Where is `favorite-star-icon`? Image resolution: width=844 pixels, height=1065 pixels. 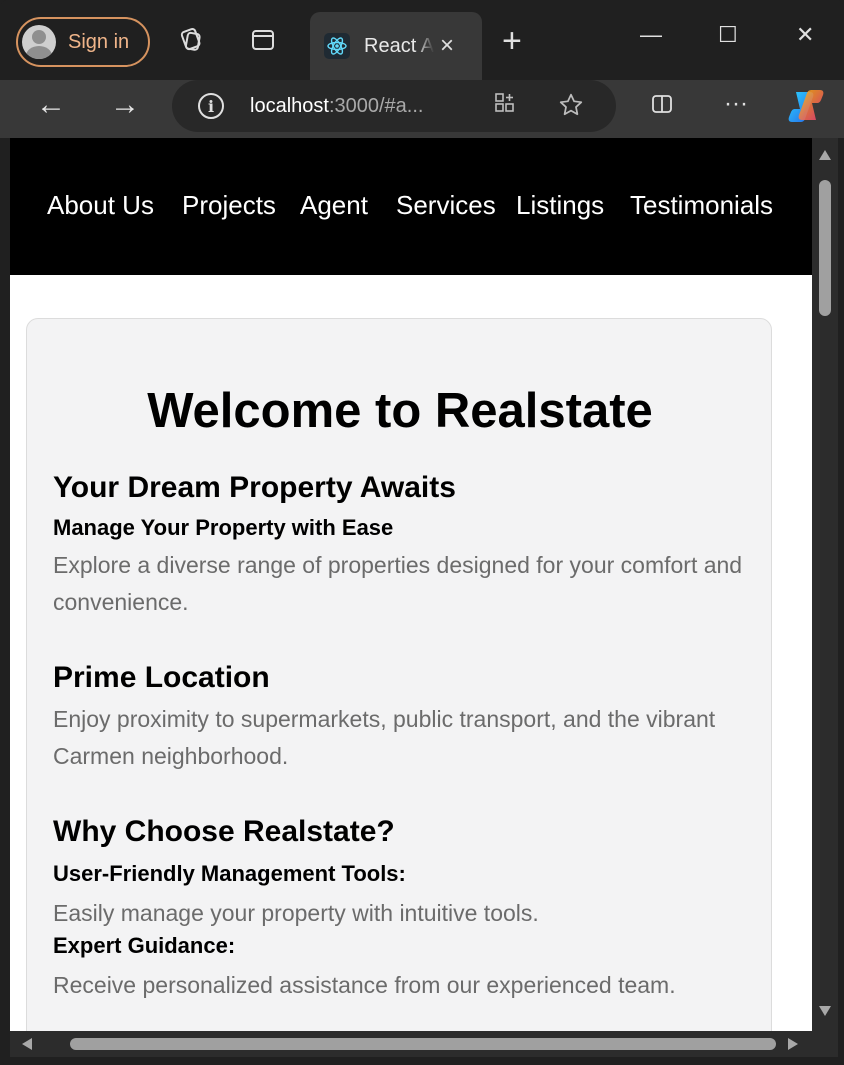
favorite-star-icon is located at coordinates (571, 108).